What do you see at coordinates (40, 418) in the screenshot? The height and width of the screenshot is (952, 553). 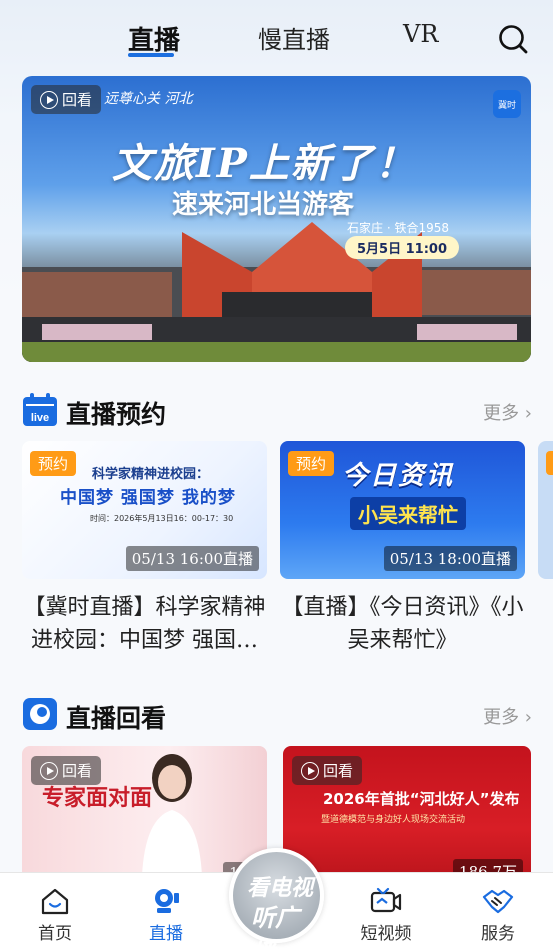 I see `svg-text: live` at bounding box center [40, 418].